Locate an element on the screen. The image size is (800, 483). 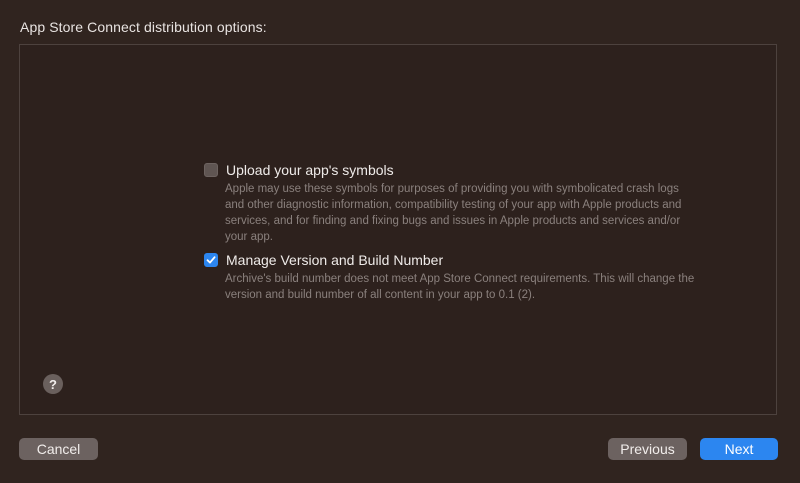
page-title: App Store Connect distribution options: is located at coordinates (143, 27).